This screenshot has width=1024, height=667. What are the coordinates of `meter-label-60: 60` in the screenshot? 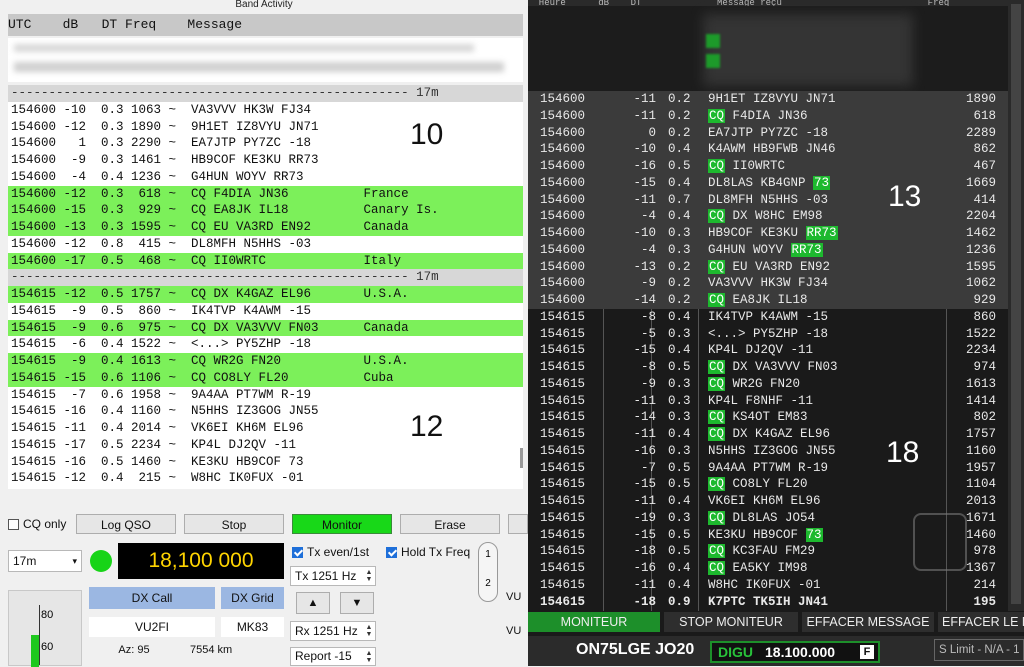 It's located at (47, 647).